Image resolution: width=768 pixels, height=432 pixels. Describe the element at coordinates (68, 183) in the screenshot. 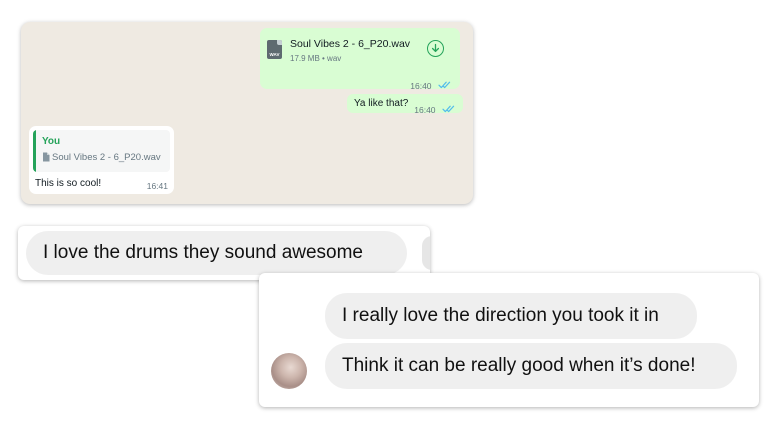

I see `message-text: This is so cool!` at that location.